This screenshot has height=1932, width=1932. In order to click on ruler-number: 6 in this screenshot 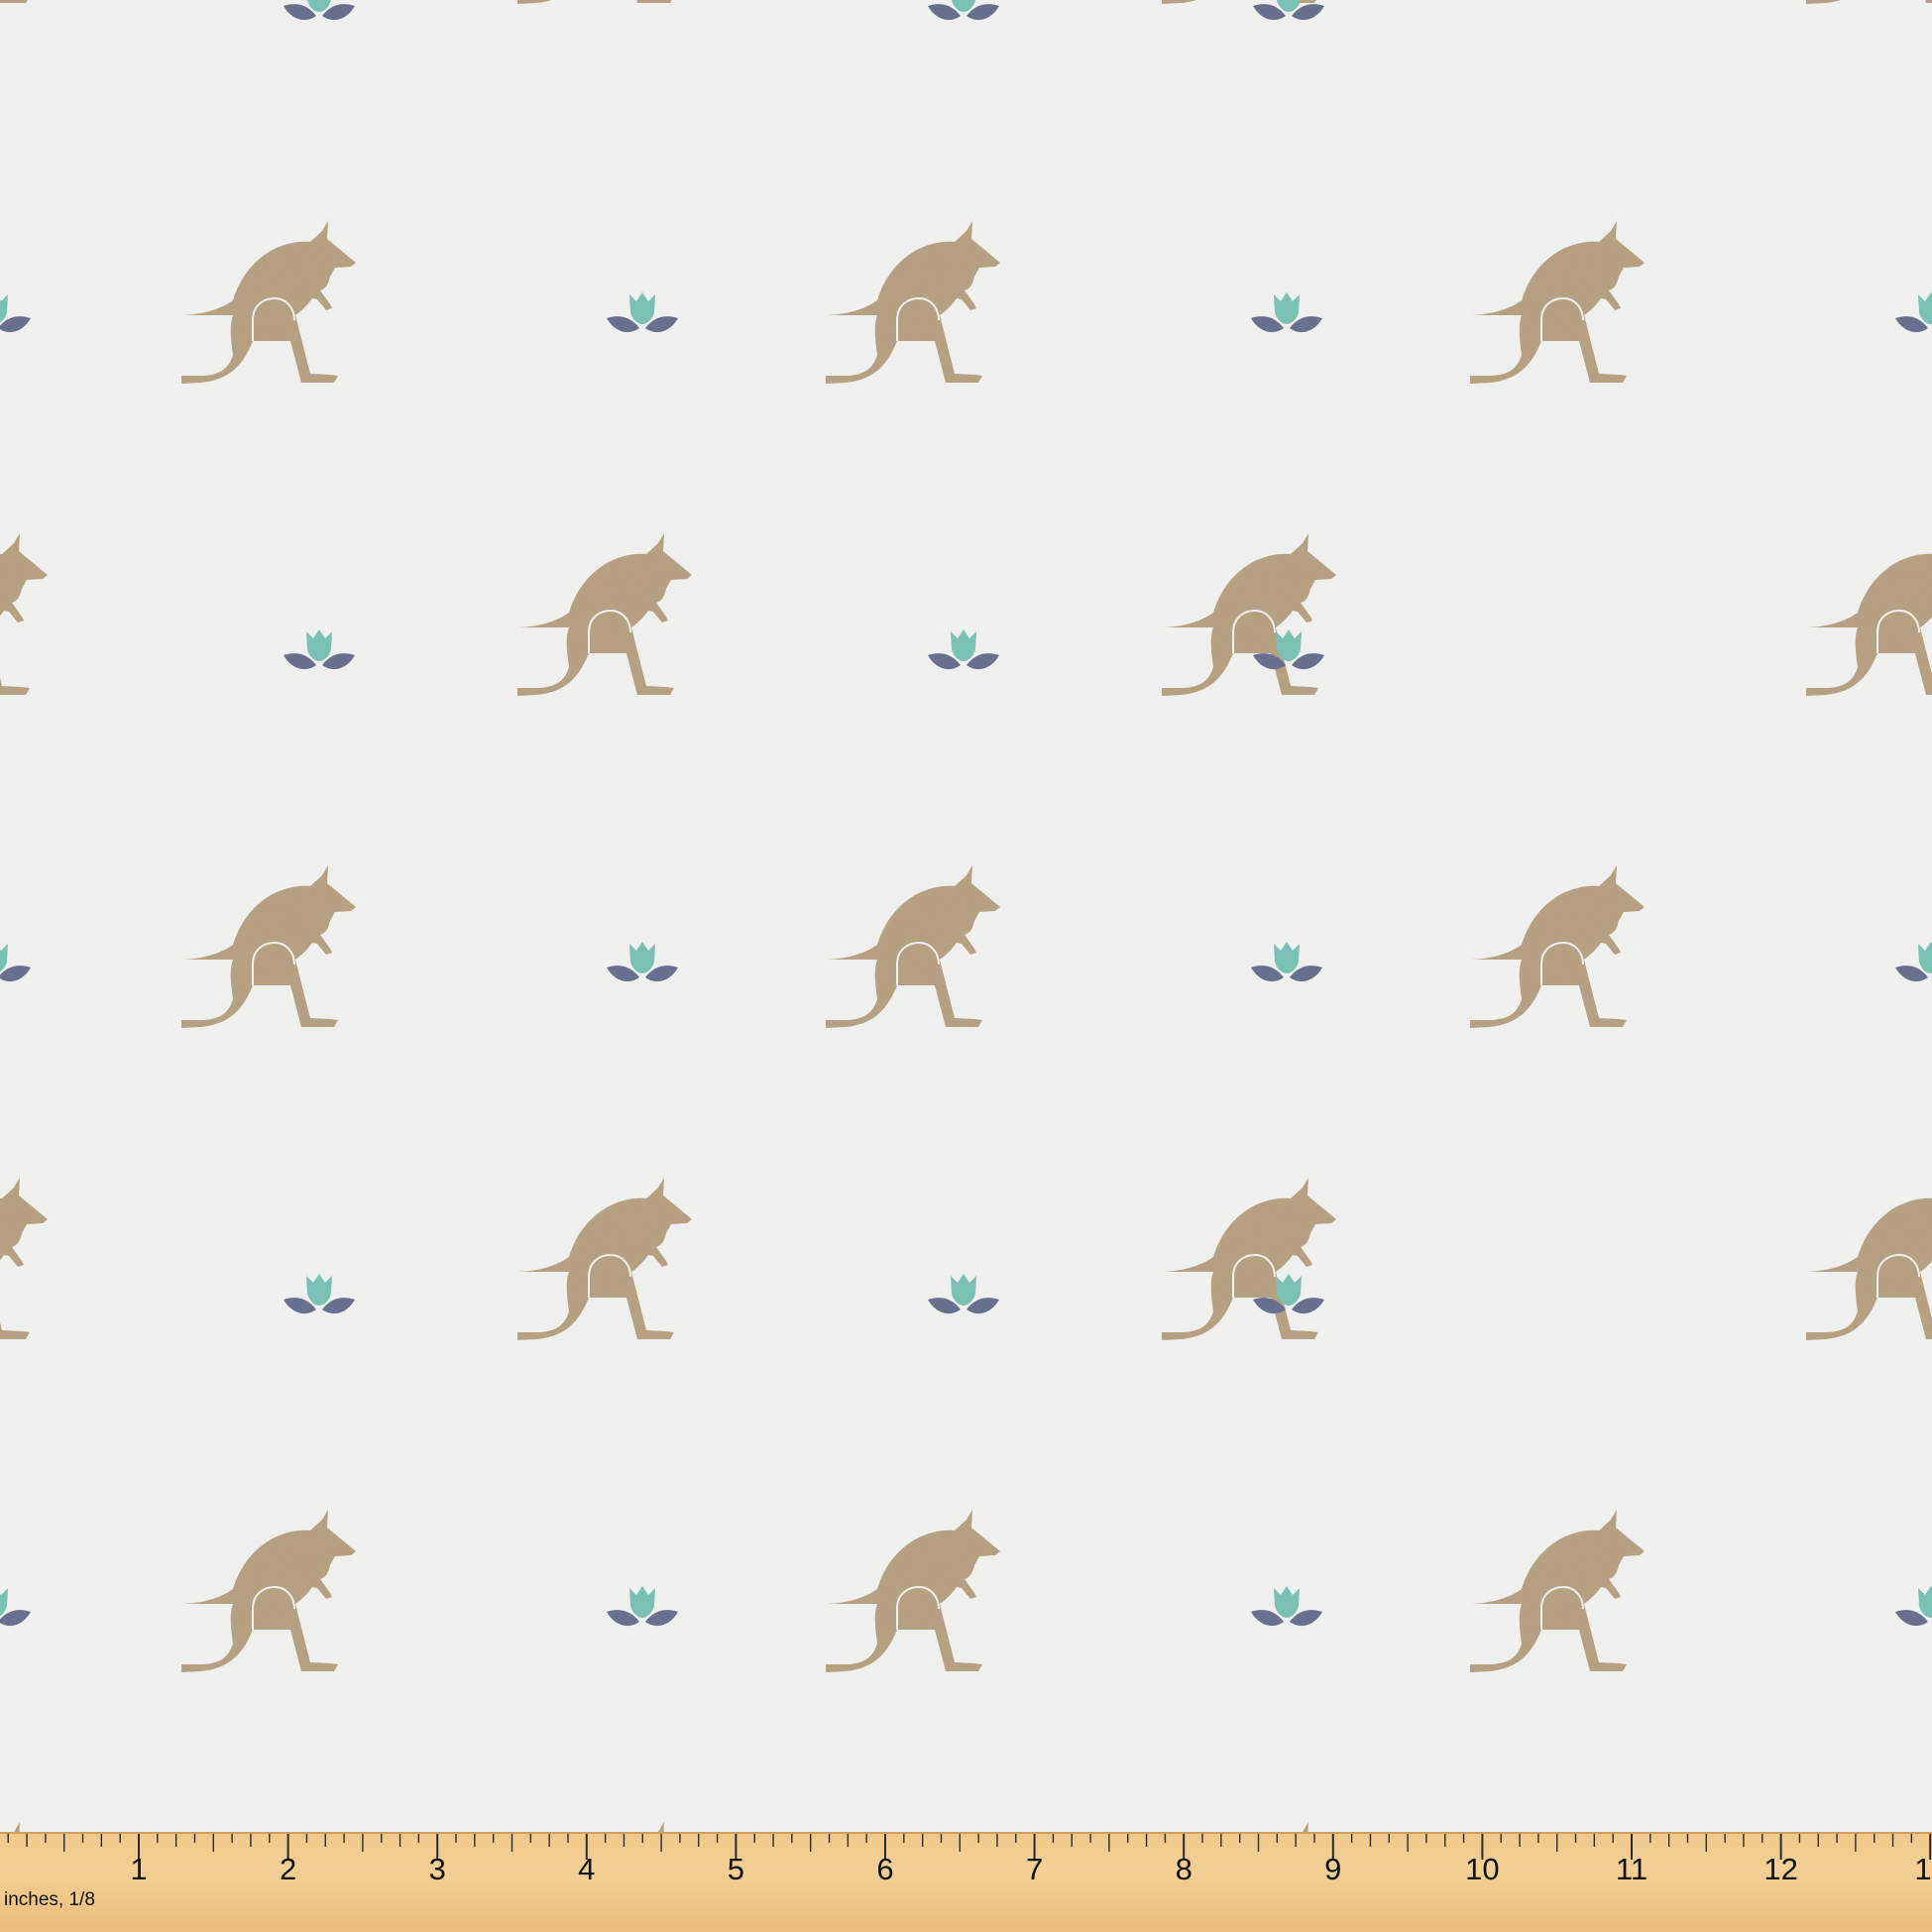, I will do `click(885, 1869)`.